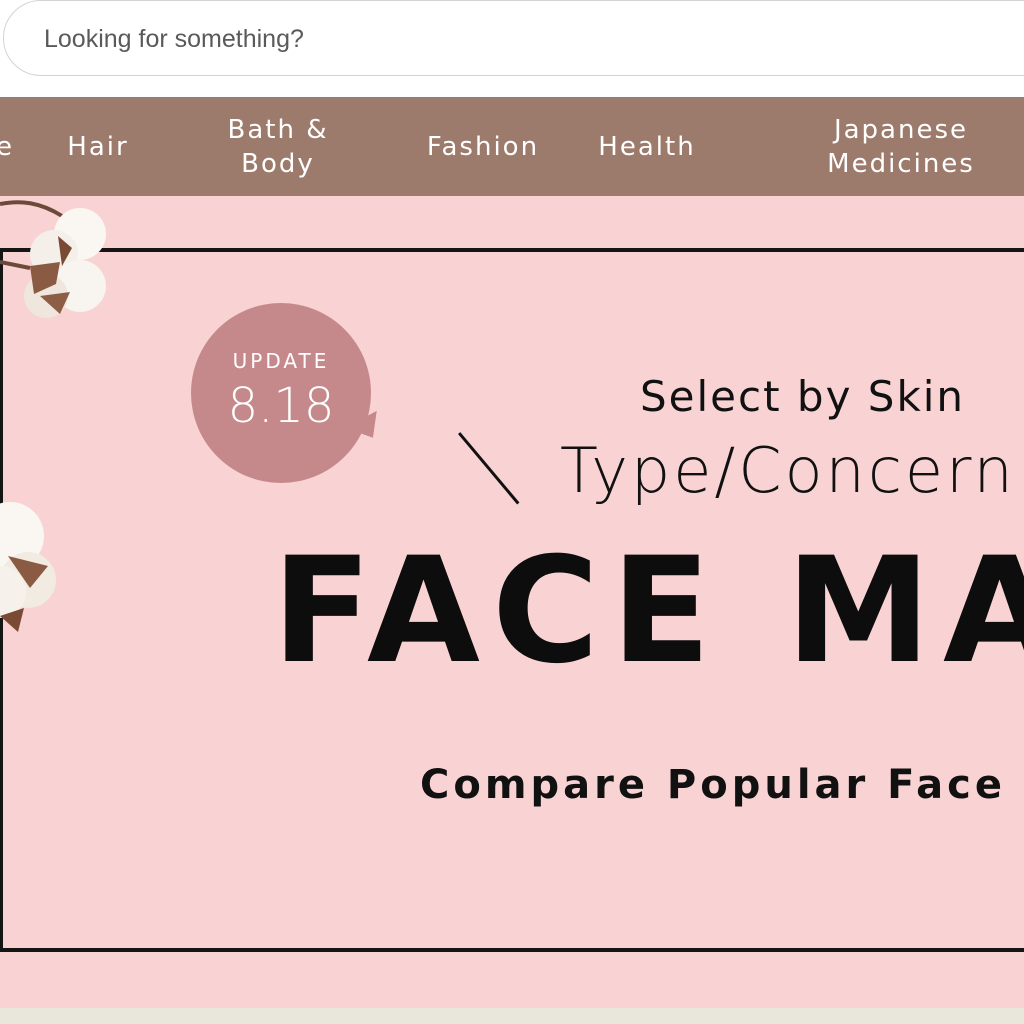 Image resolution: width=1024 pixels, height=1024 pixels. I want to click on update-badge-label: UPDATE, so click(281, 361).